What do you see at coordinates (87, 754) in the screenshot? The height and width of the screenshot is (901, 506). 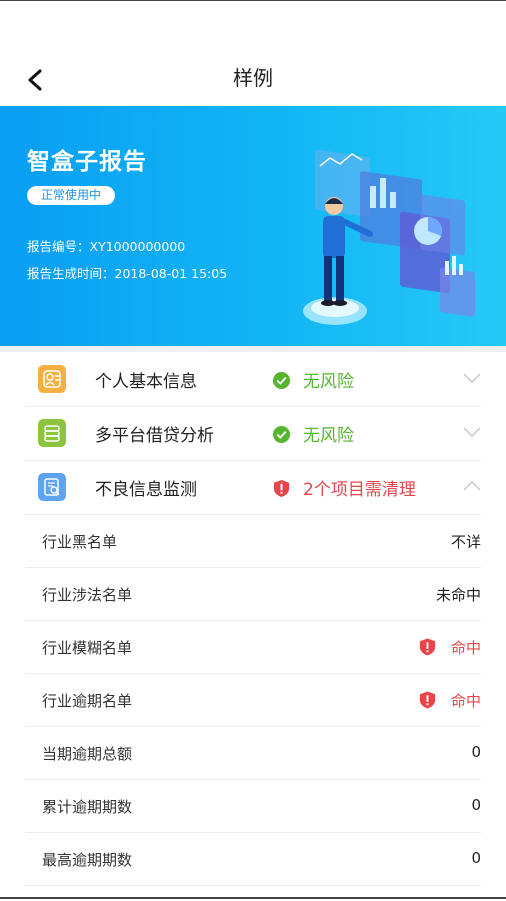 I see `detail-label: 当期逾期总额` at bounding box center [87, 754].